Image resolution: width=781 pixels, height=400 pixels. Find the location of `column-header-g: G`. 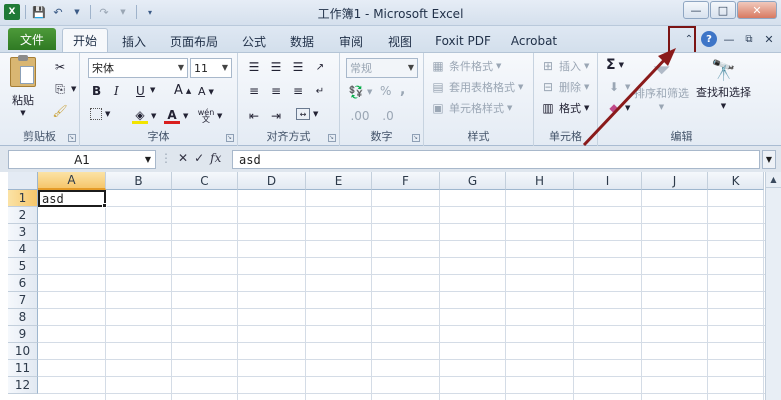

column-header-g: G is located at coordinates (473, 181).